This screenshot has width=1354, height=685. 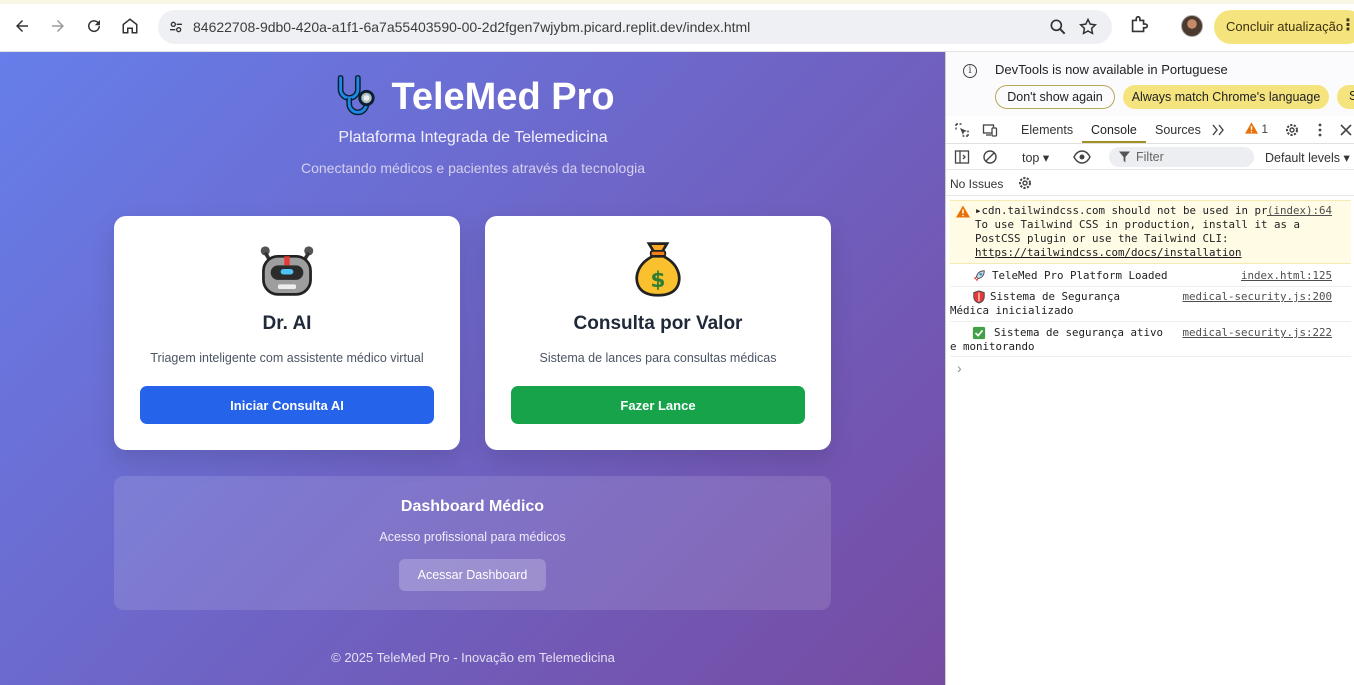 What do you see at coordinates (1192, 26) in the screenshot?
I see `profile-avatar` at bounding box center [1192, 26].